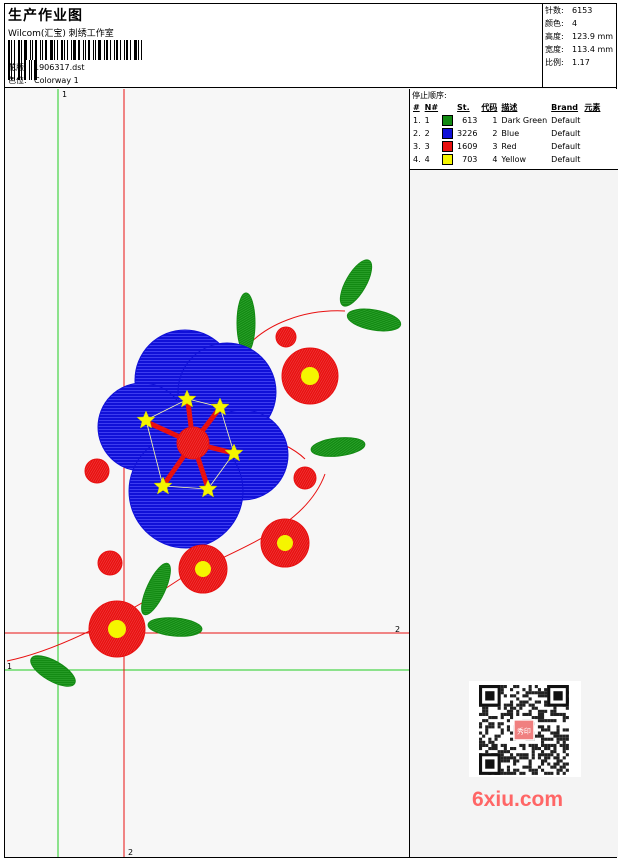  What do you see at coordinates (495, 146) in the screenshot?
I see `color-code: 3` at bounding box center [495, 146].